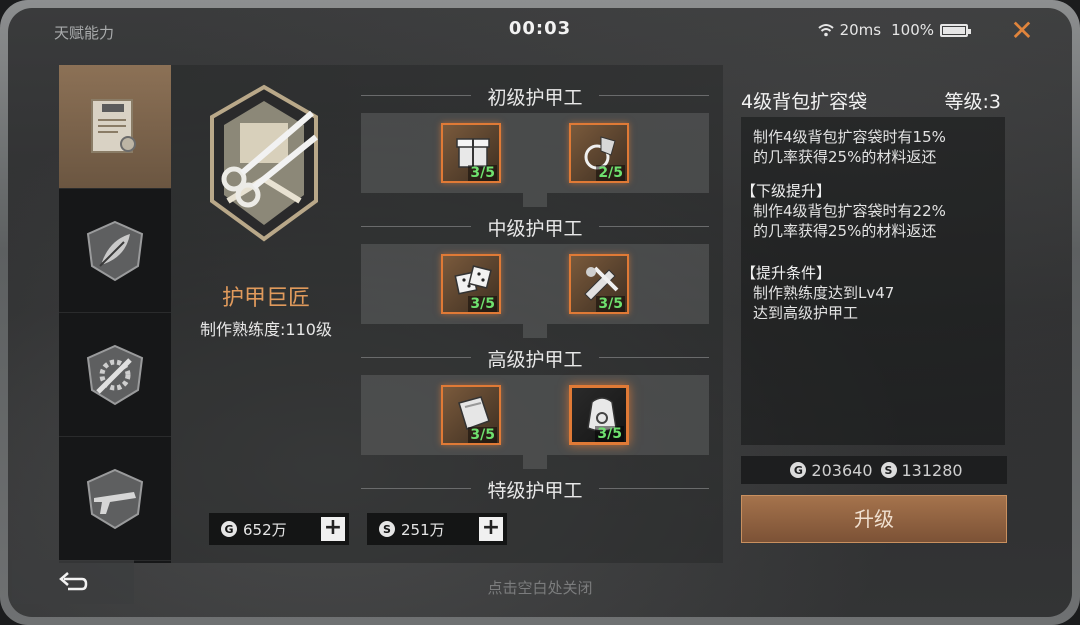 Image resolution: width=1080 pixels, height=625 pixels. Describe the element at coordinates (264, 163) in the screenshot. I see `scissors-armor-emblem-icon` at that location.